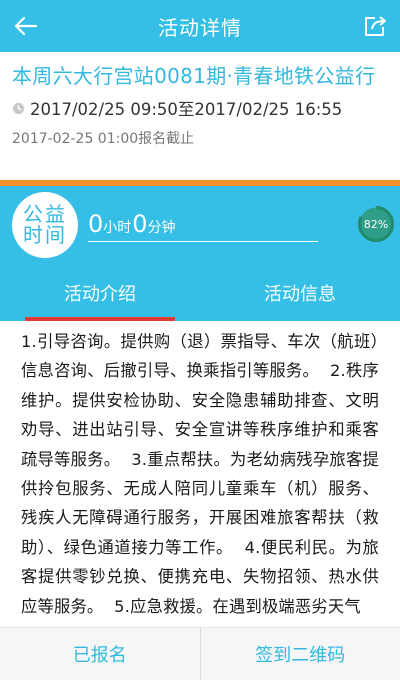 Image resolution: width=400 pixels, height=680 pixels. What do you see at coordinates (161, 228) in the screenshot?
I see `minutes-unit: 分钟` at bounding box center [161, 228].